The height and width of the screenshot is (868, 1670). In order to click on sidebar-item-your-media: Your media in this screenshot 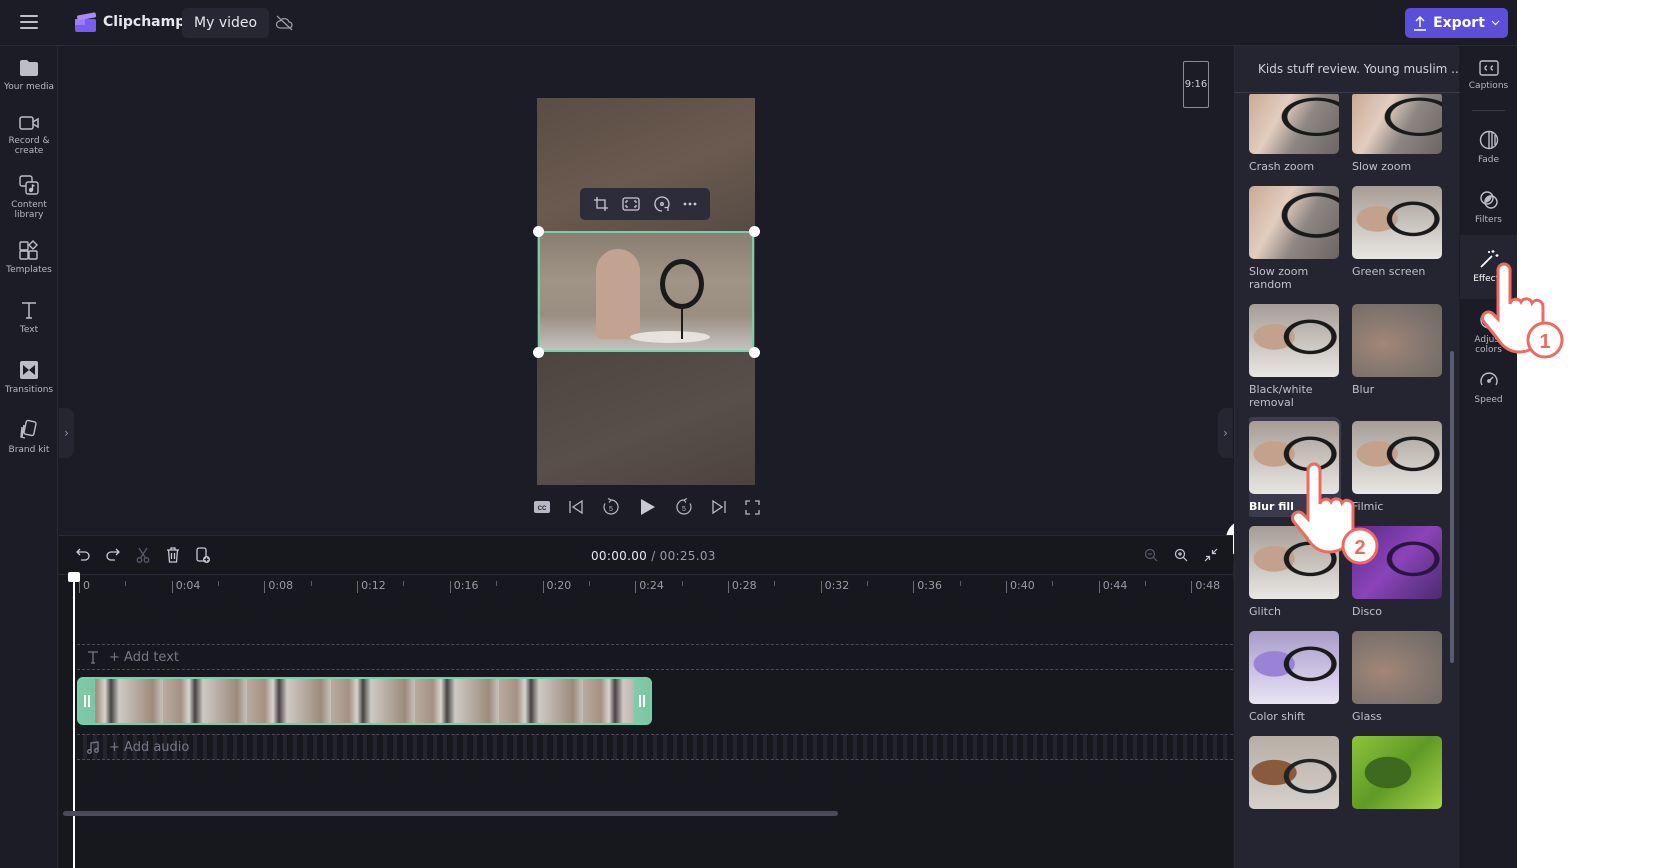, I will do `click(29, 75)`.